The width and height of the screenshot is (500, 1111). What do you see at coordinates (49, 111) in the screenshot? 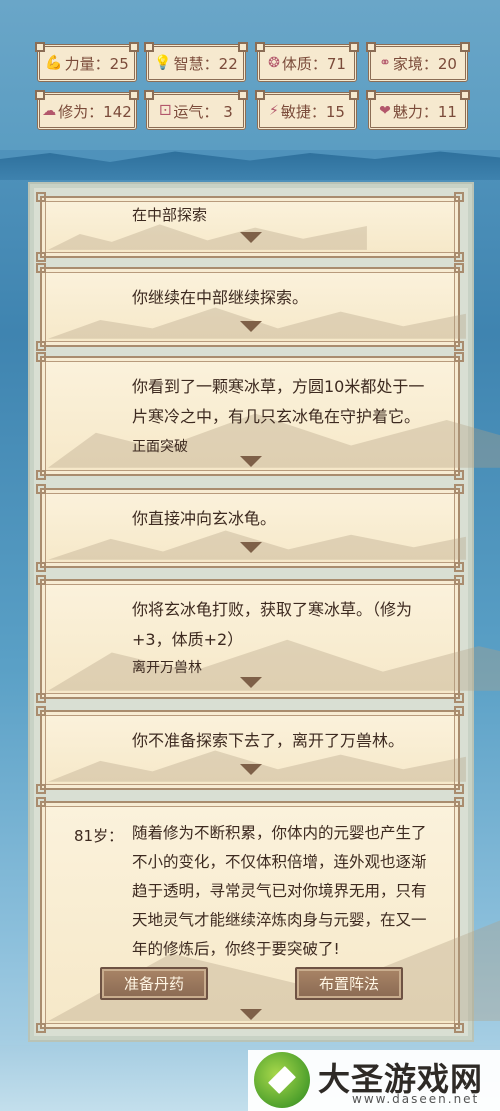
I see `cloud-icon: ☁` at bounding box center [49, 111].